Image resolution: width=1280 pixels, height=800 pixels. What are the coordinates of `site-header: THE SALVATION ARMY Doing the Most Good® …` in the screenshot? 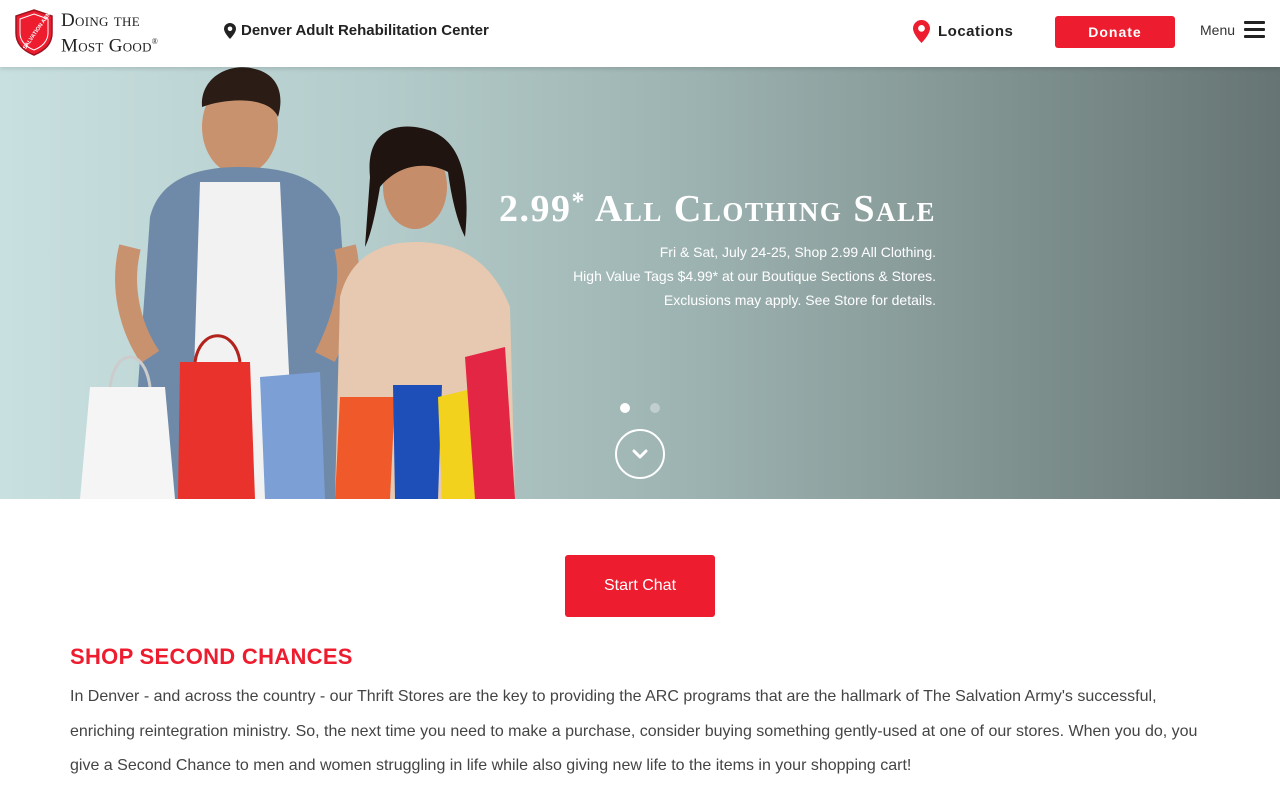 It's located at (640, 33).